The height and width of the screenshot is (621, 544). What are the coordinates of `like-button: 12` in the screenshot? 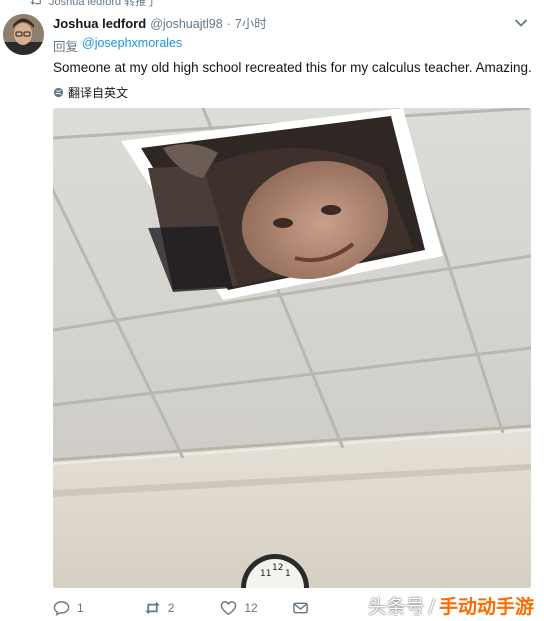 It's located at (239, 608).